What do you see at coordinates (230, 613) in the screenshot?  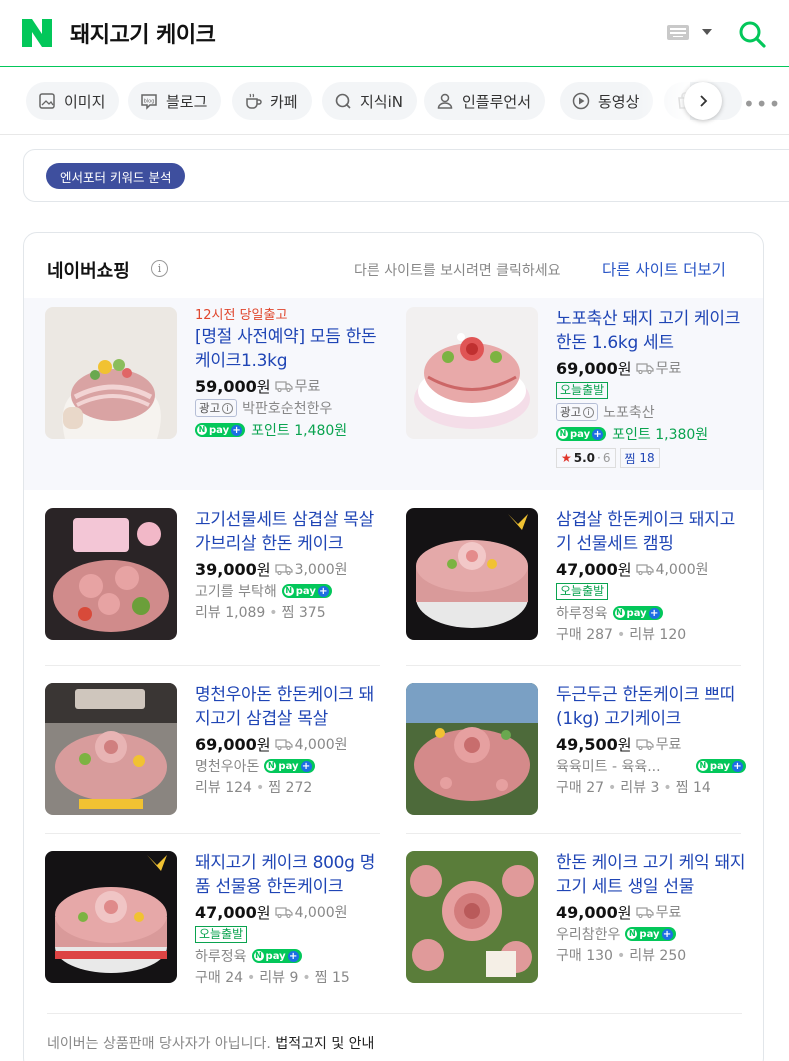 I see `stat: 리뷰 1,089` at bounding box center [230, 613].